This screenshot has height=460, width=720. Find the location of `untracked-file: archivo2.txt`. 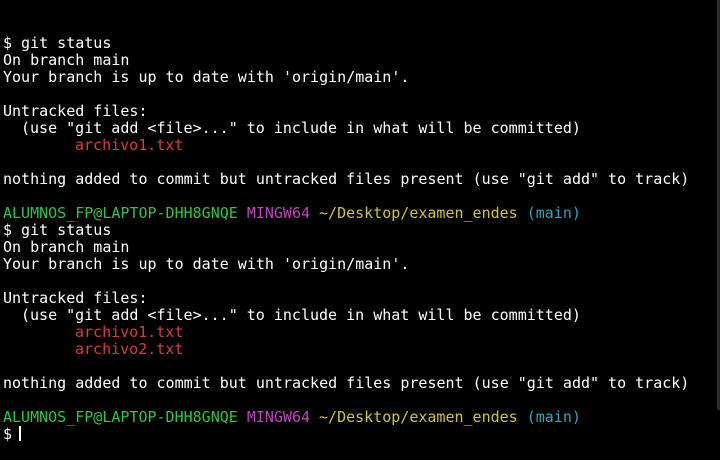

untracked-file: archivo2.txt is located at coordinates (129, 349).